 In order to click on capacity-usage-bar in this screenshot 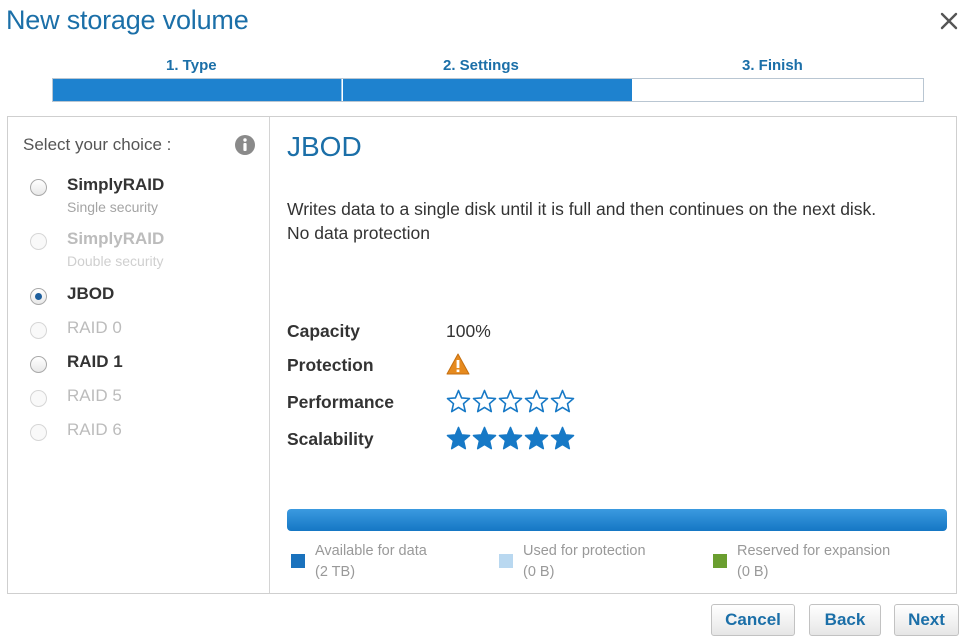, I will do `click(617, 520)`.